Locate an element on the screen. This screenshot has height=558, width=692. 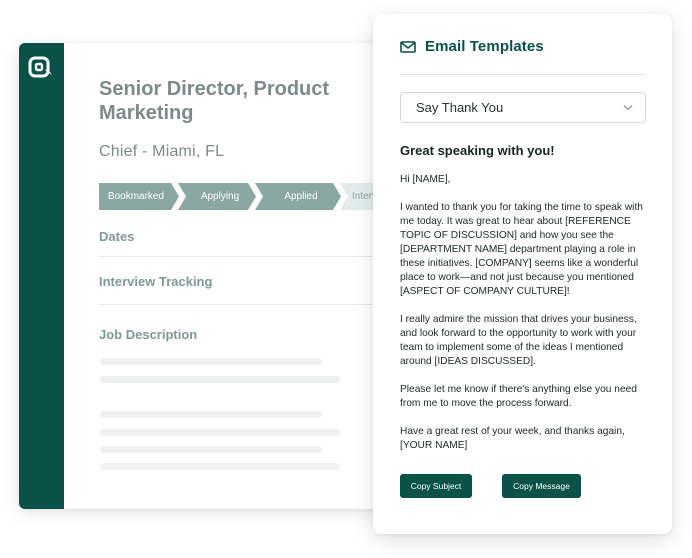
template-select-value: Say Thank You is located at coordinates (460, 107).